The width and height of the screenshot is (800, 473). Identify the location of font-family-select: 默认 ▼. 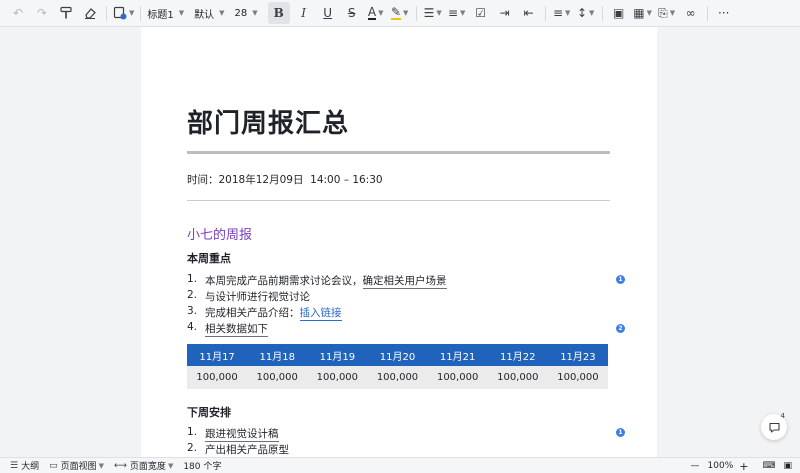
(209, 13).